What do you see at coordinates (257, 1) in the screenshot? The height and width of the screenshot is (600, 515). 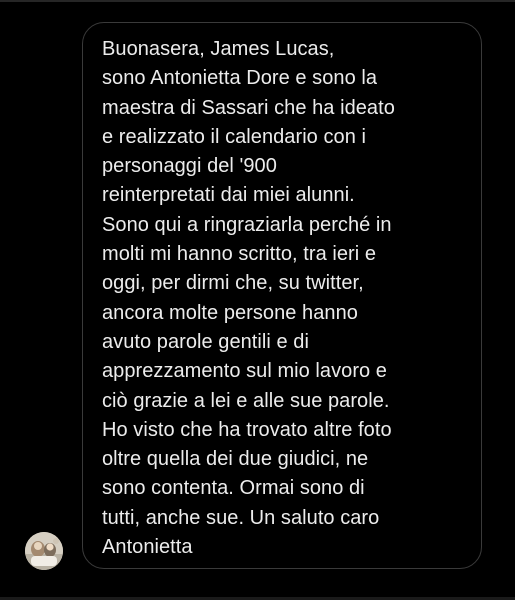 I see `top-edge` at bounding box center [257, 1].